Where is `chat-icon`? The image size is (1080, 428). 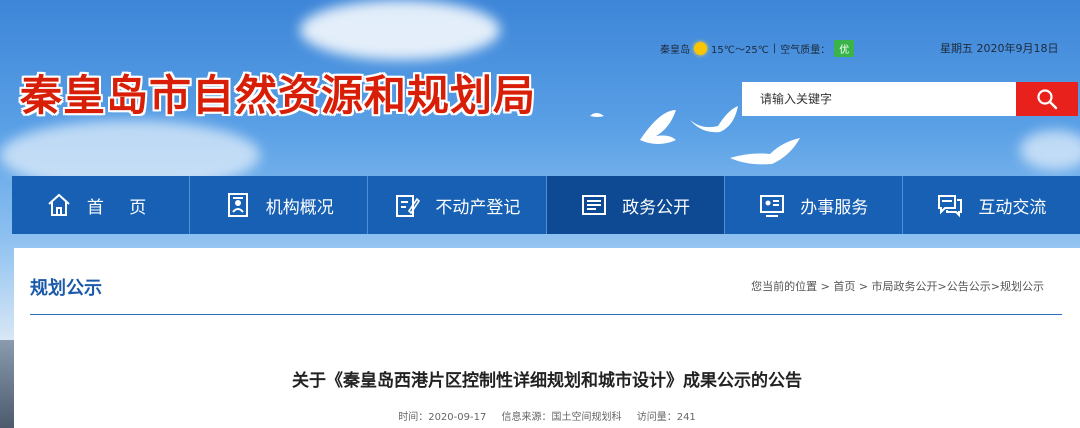
chat-icon is located at coordinates (950, 206).